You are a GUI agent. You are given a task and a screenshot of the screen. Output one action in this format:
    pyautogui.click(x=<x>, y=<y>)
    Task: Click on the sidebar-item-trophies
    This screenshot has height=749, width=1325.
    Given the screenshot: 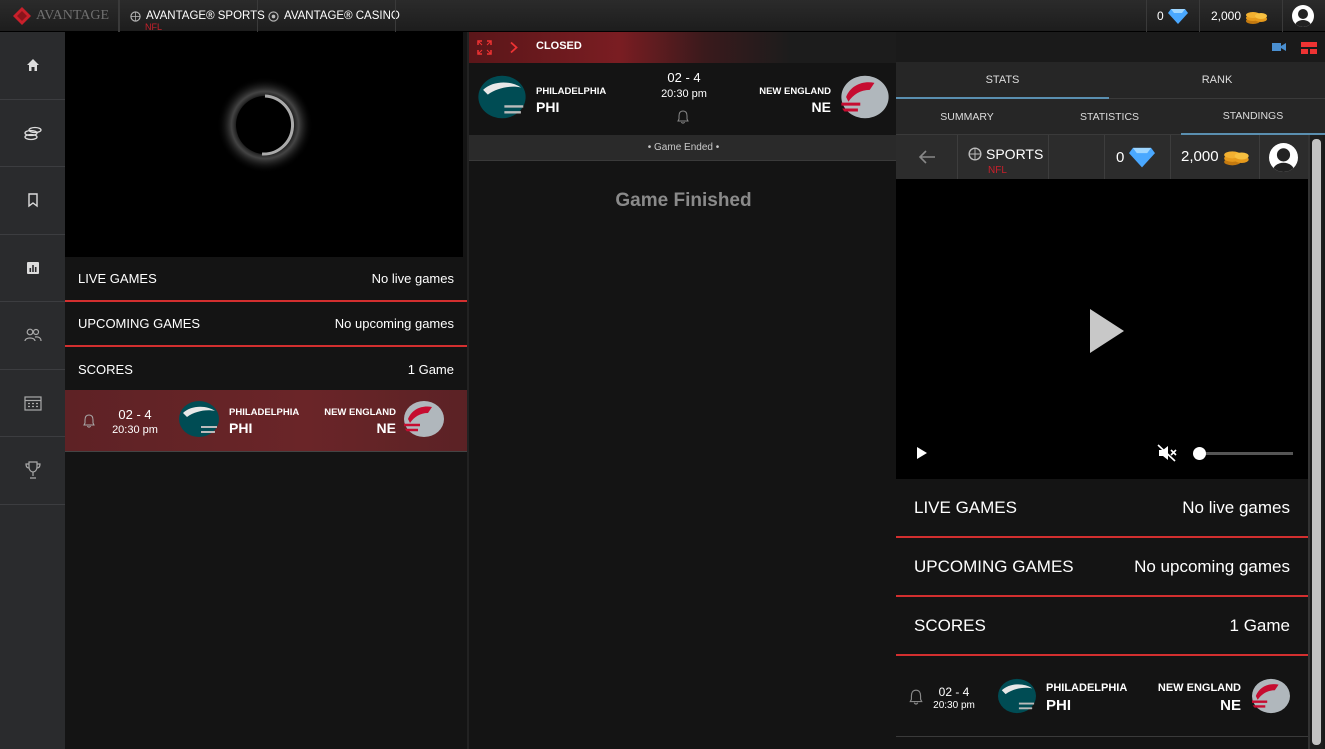 What is the action you would take?
    pyautogui.click(x=32, y=471)
    